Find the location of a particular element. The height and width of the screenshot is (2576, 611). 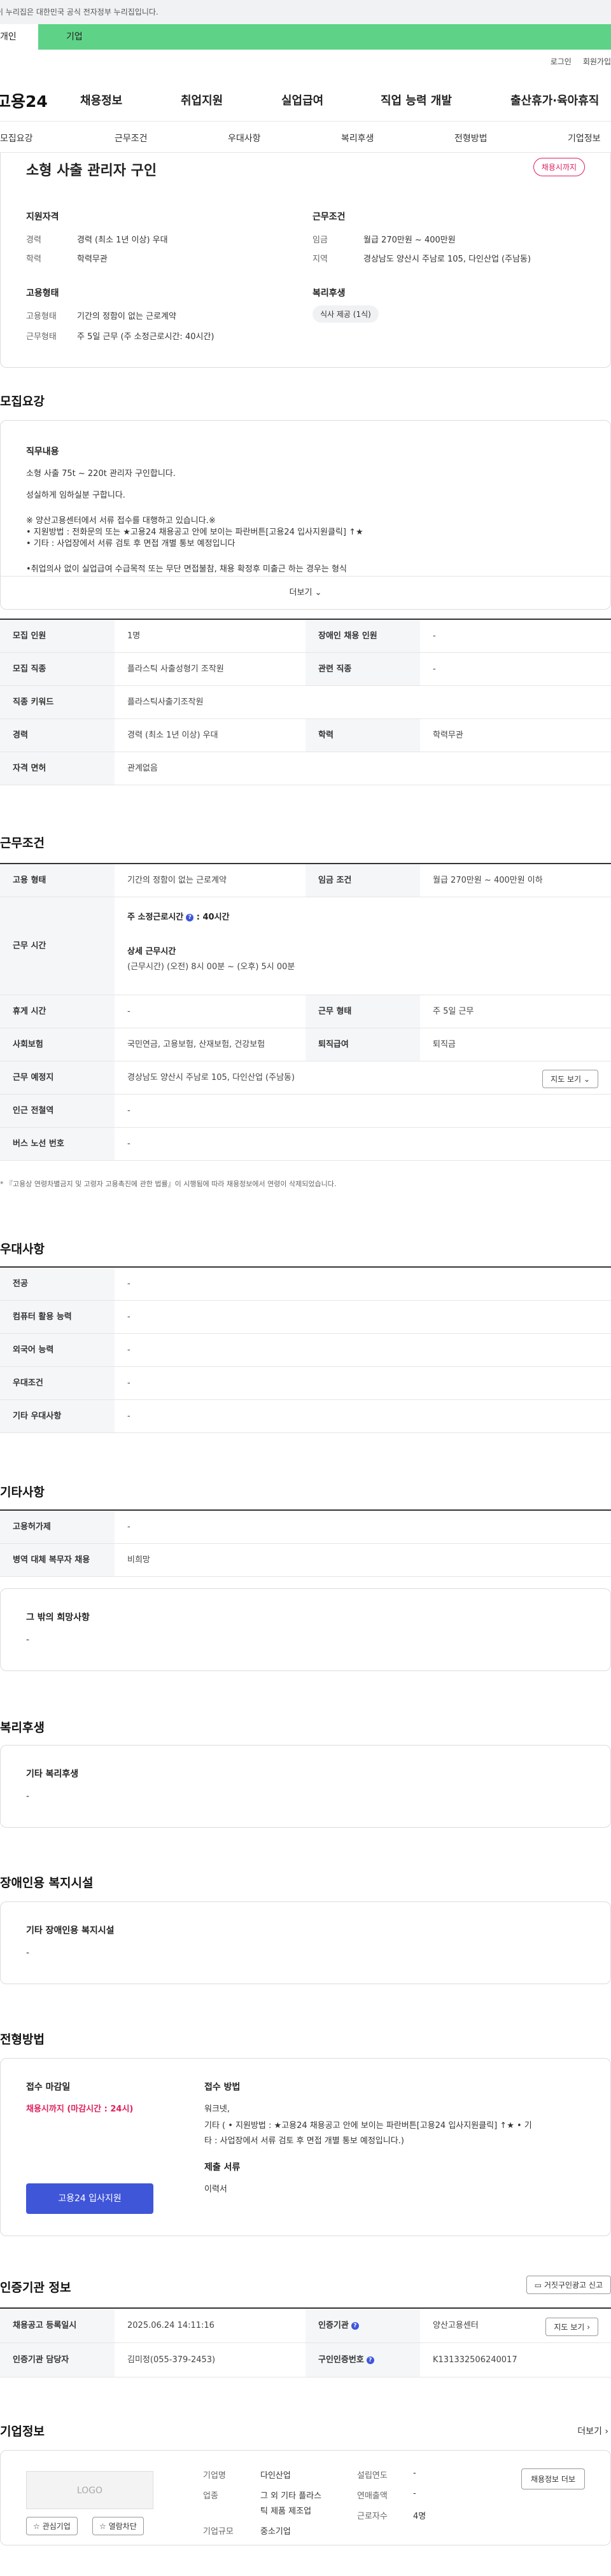

table-header: 모집 인원 is located at coordinates (57, 636).